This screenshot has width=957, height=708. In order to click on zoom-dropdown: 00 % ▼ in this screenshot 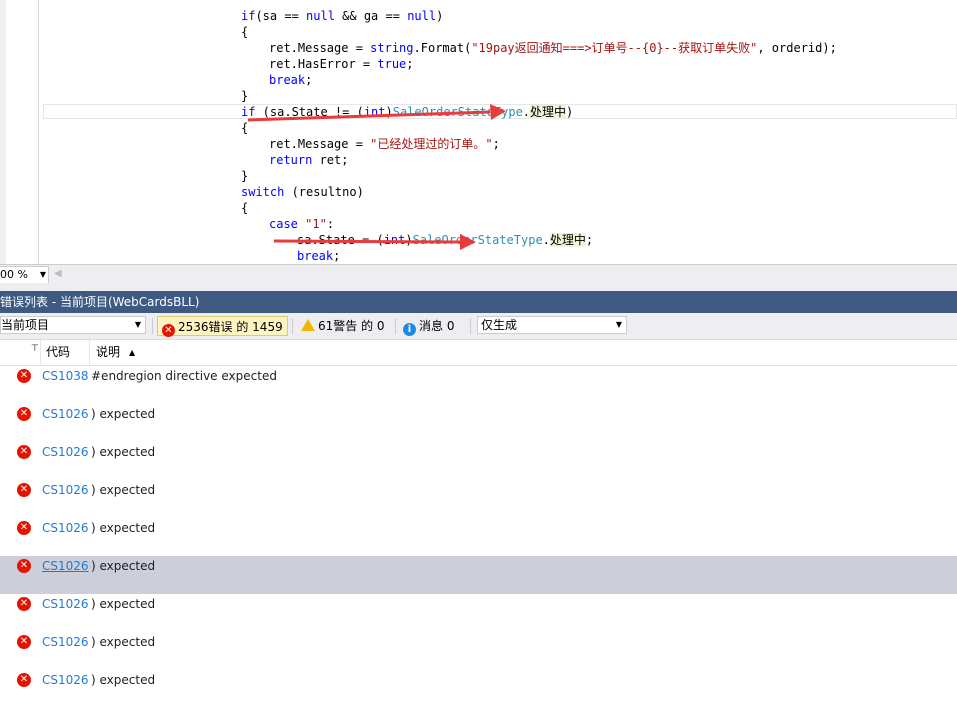, I will do `click(24, 275)`.